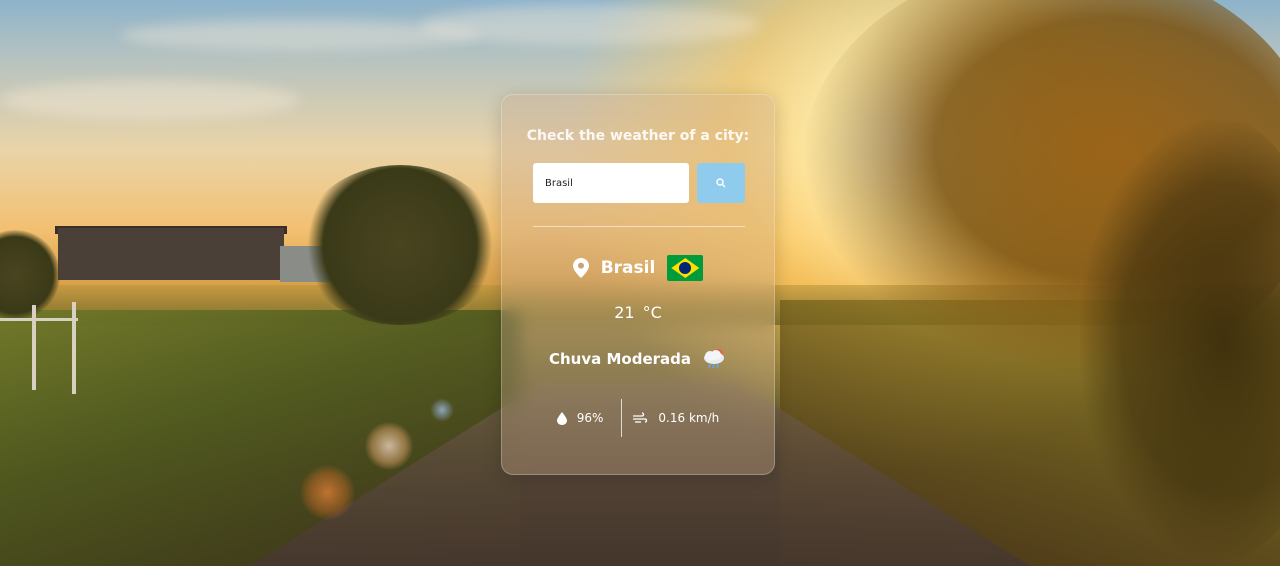  I want to click on city-name: Brasil, so click(628, 268).